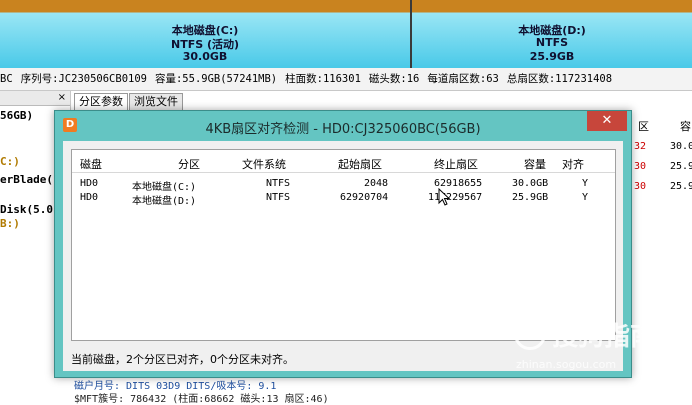  What do you see at coordinates (566, 364) in the screenshot?
I see `watermark-url: zhinan.sogou.com` at bounding box center [566, 364].